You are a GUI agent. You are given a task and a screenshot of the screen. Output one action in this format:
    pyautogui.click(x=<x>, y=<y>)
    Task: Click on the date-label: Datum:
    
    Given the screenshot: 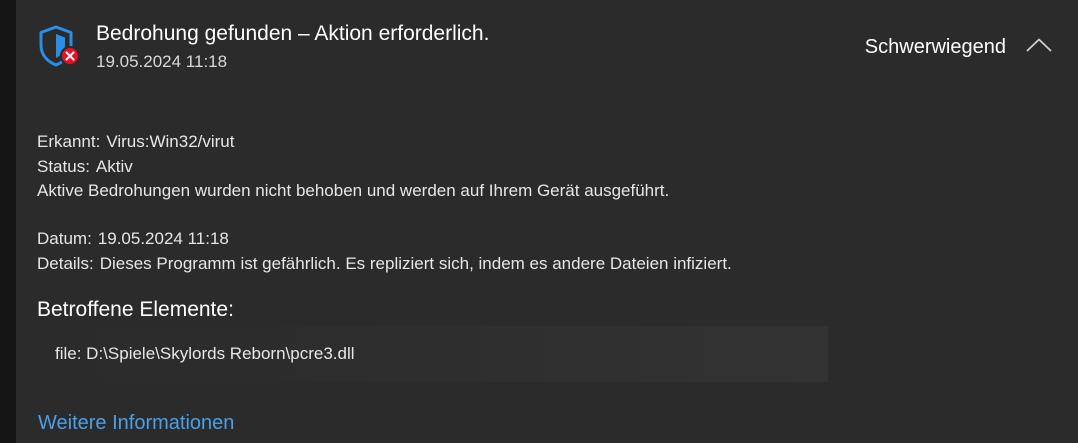 What is the action you would take?
    pyautogui.click(x=64, y=238)
    